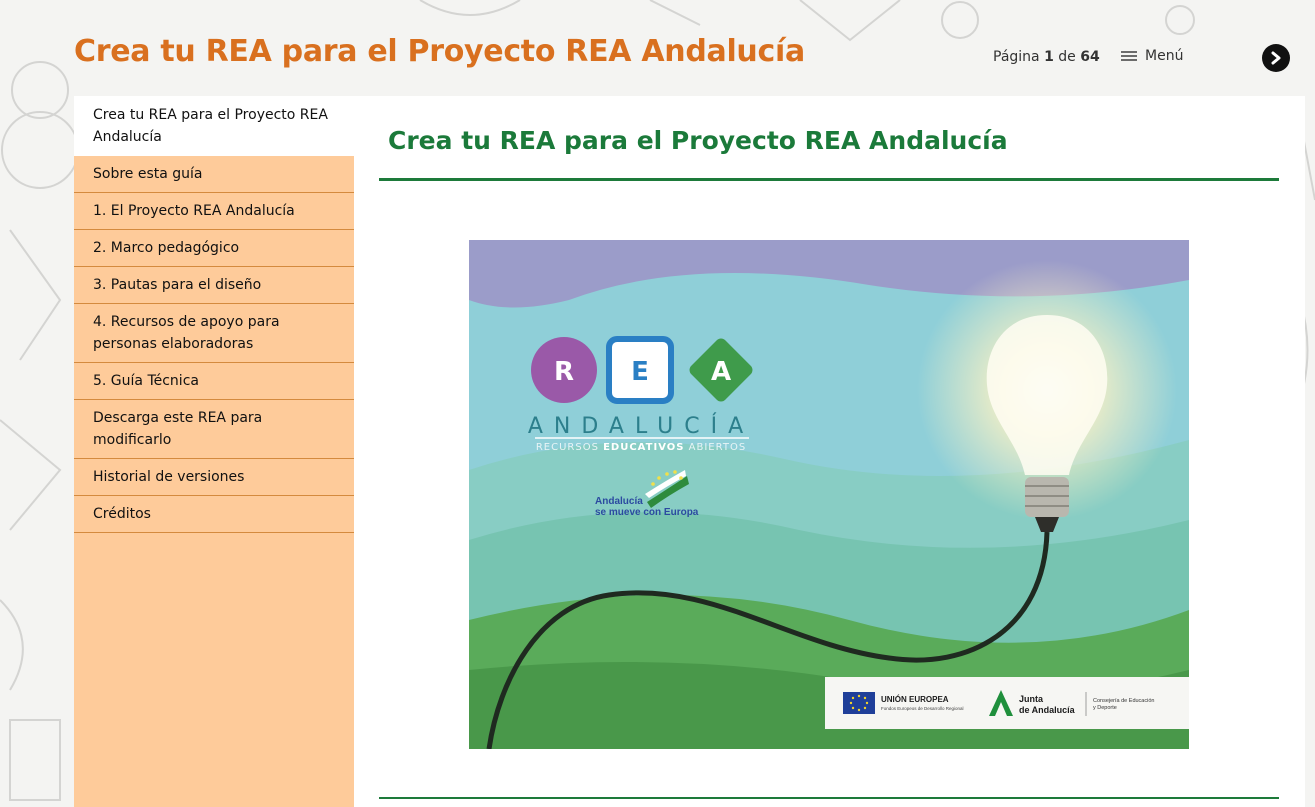 This screenshot has width=1315, height=807. What do you see at coordinates (1049, 57) in the screenshot?
I see `pager-current: 1` at bounding box center [1049, 57].